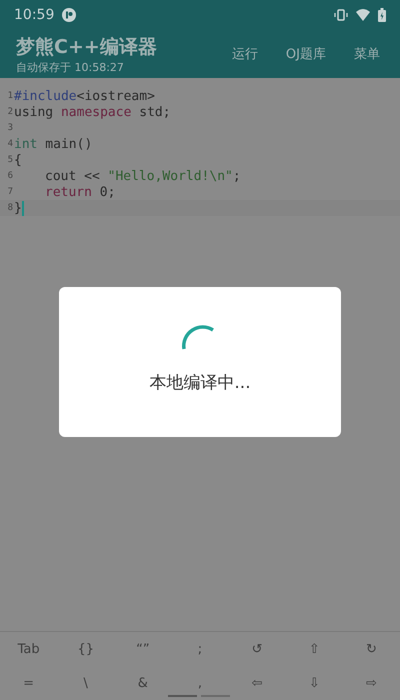 This screenshot has width=400, height=700. What do you see at coordinates (143, 683) in the screenshot?
I see `shortcut-key: &` at bounding box center [143, 683].